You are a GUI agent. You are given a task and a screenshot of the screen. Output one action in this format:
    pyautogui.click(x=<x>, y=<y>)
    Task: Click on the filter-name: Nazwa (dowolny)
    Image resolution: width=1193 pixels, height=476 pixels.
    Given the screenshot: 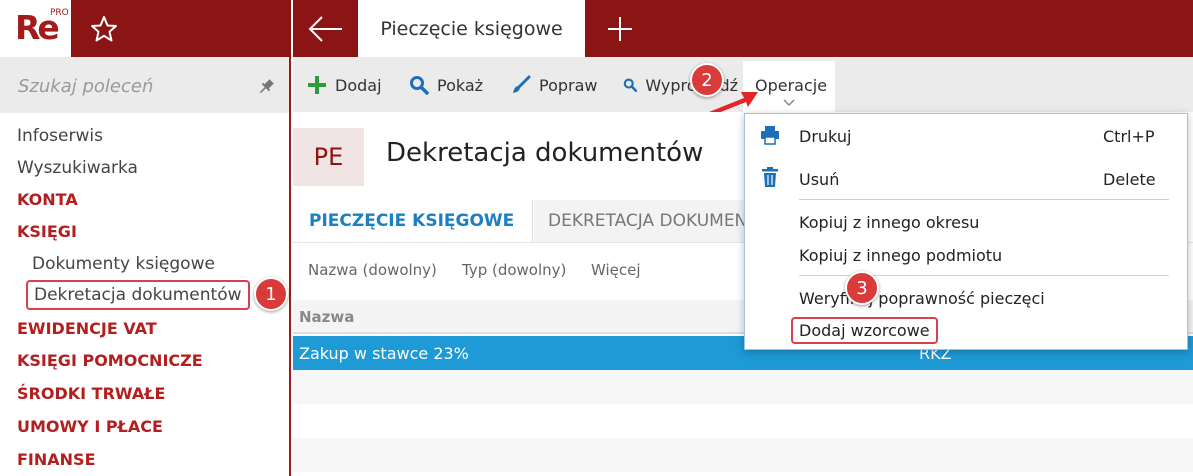 What is the action you would take?
    pyautogui.click(x=372, y=270)
    